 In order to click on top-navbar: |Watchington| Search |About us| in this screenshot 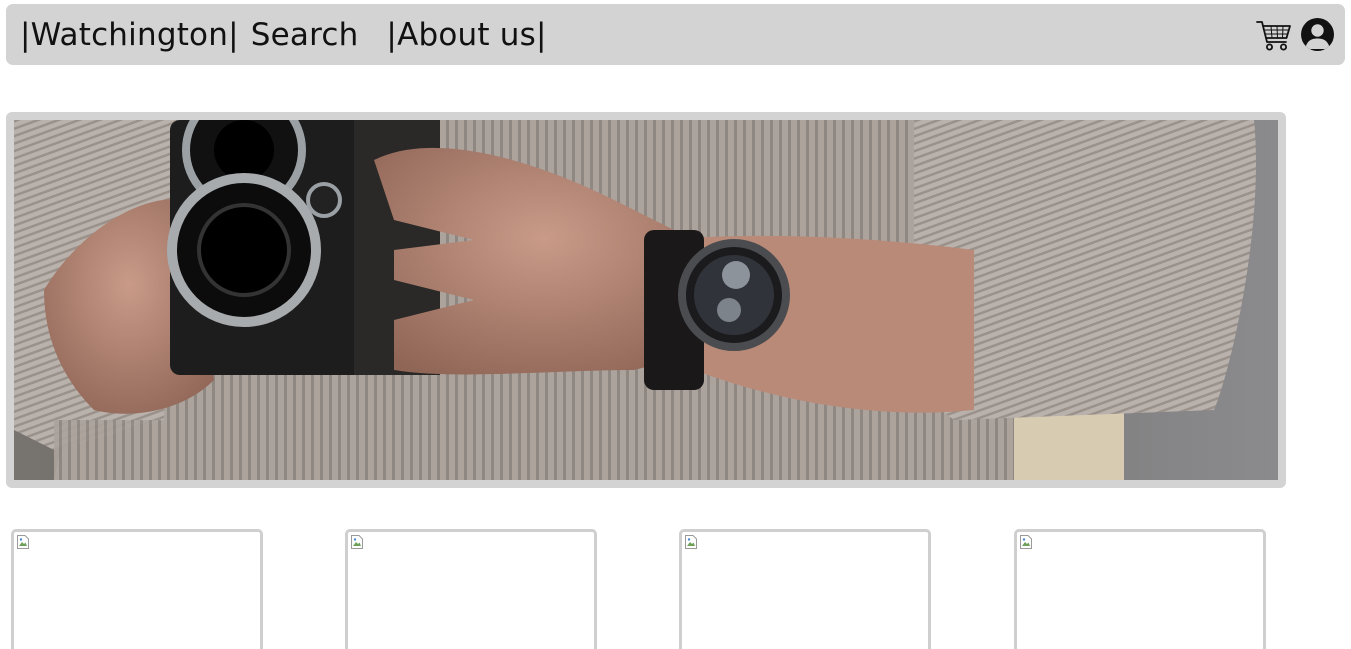, I will do `click(675, 34)`.